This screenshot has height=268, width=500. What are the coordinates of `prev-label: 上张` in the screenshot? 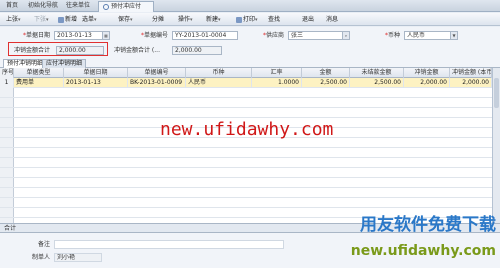 It's located at (12, 19).